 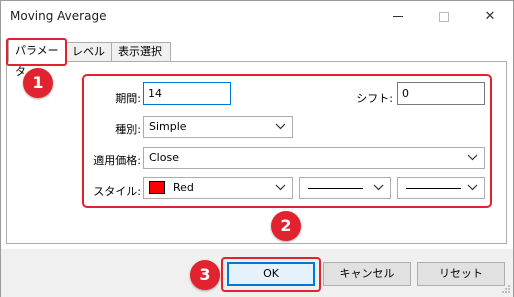 I want to click on color-swatch, so click(x=157, y=187).